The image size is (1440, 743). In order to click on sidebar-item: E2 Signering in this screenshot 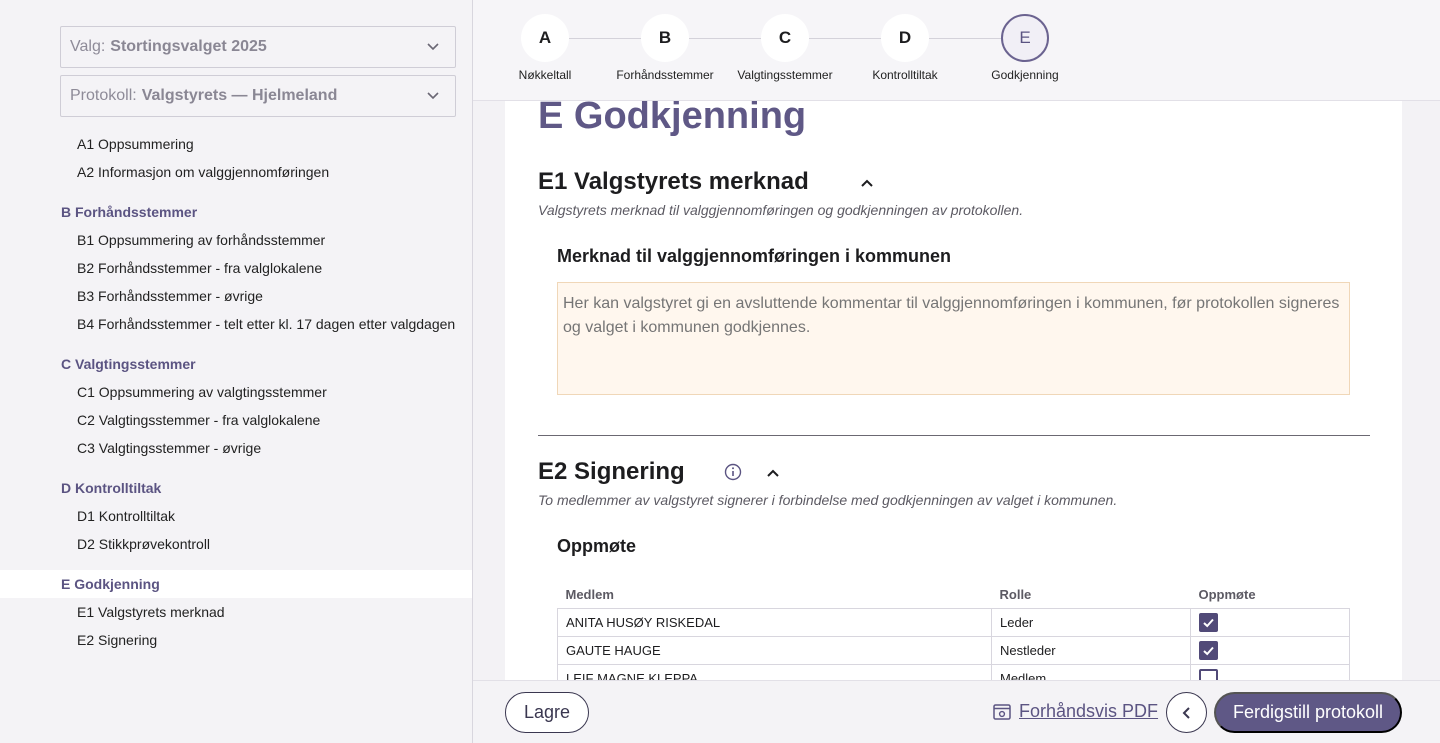, I will do `click(236, 640)`.